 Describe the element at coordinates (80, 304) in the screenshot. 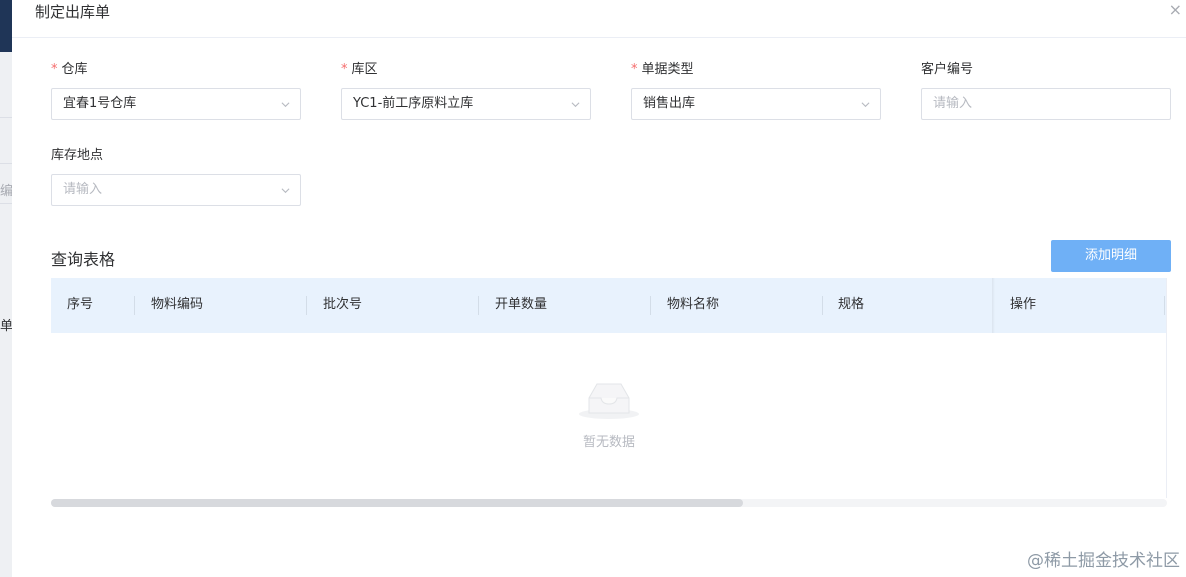

I see `column-header-index: 序号` at that location.